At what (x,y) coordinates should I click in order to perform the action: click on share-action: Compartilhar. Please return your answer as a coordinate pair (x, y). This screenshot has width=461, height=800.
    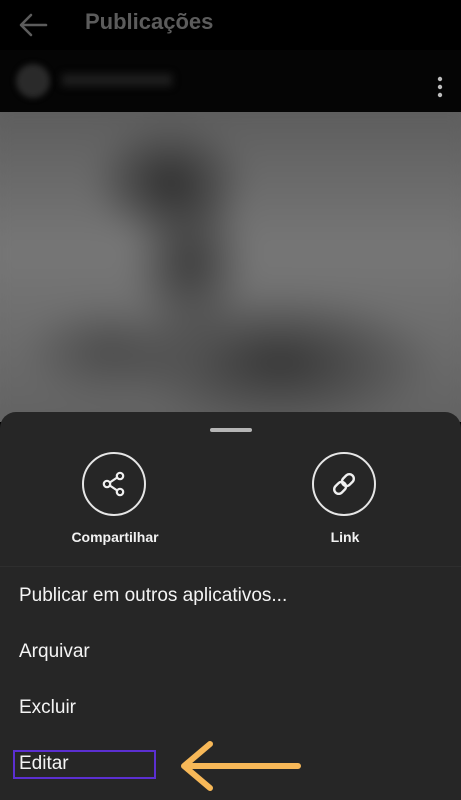
    Looking at the image, I should click on (115, 502).